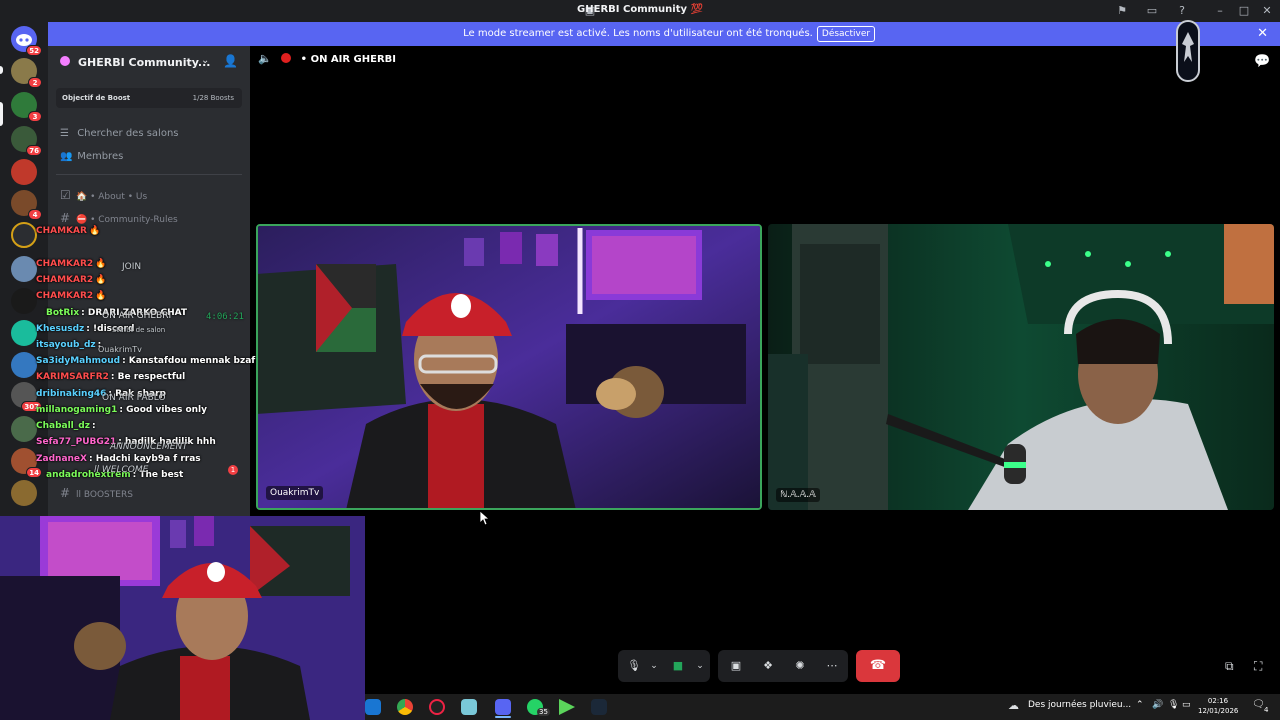 Image resolution: width=1280 pixels, height=720 pixels. What do you see at coordinates (121, 470) in the screenshot?
I see `channel-welcome: ll WELCOME` at bounding box center [121, 470].